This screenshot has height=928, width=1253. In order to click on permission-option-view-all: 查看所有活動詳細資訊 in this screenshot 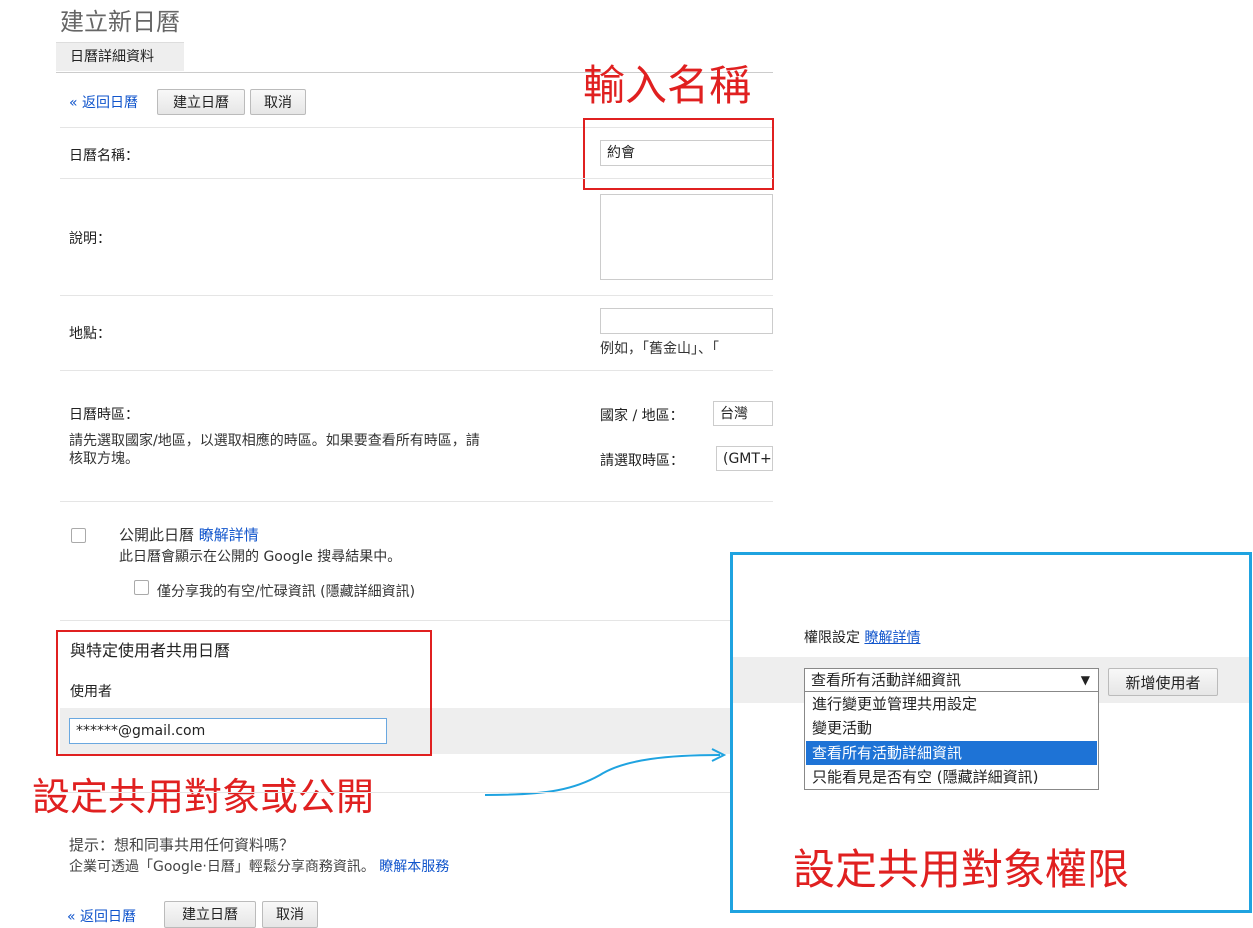, I will do `click(951, 753)`.